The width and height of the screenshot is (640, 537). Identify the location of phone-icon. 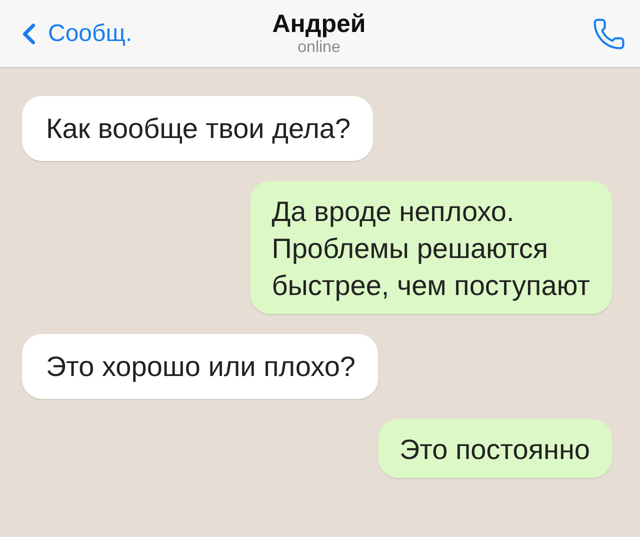
(609, 33).